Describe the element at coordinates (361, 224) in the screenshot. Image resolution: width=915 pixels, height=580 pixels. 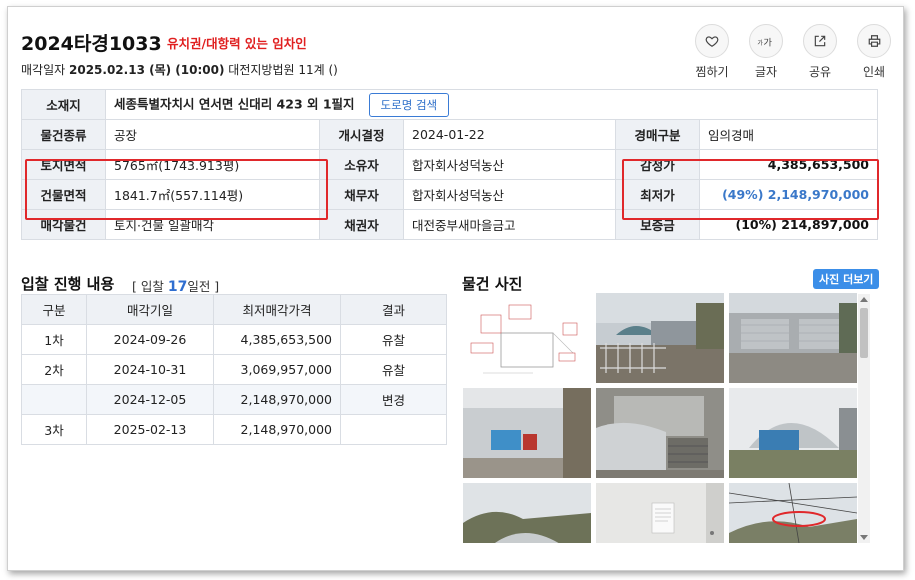
I see `creditor-label: 채권자` at that location.